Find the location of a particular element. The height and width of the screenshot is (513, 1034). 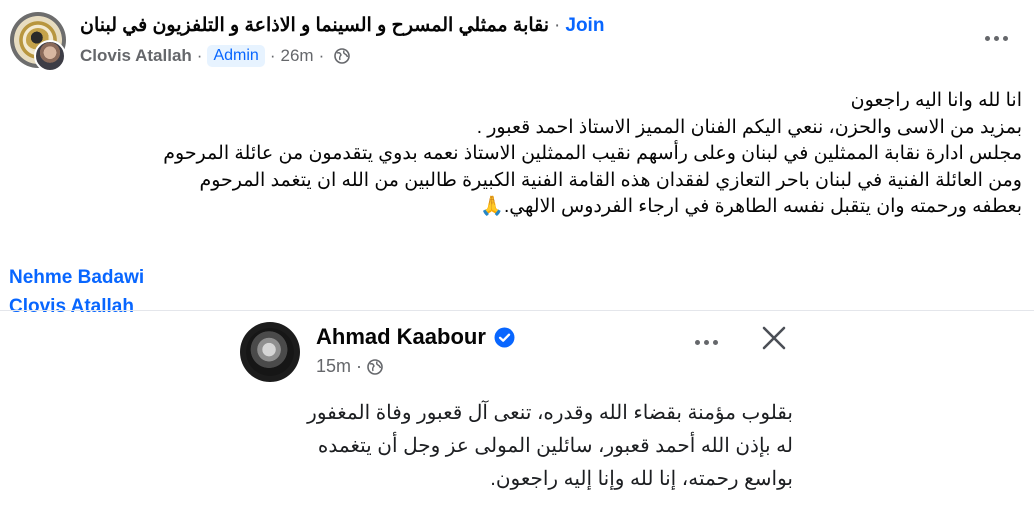

verified-badge-icon is located at coordinates (504, 337).